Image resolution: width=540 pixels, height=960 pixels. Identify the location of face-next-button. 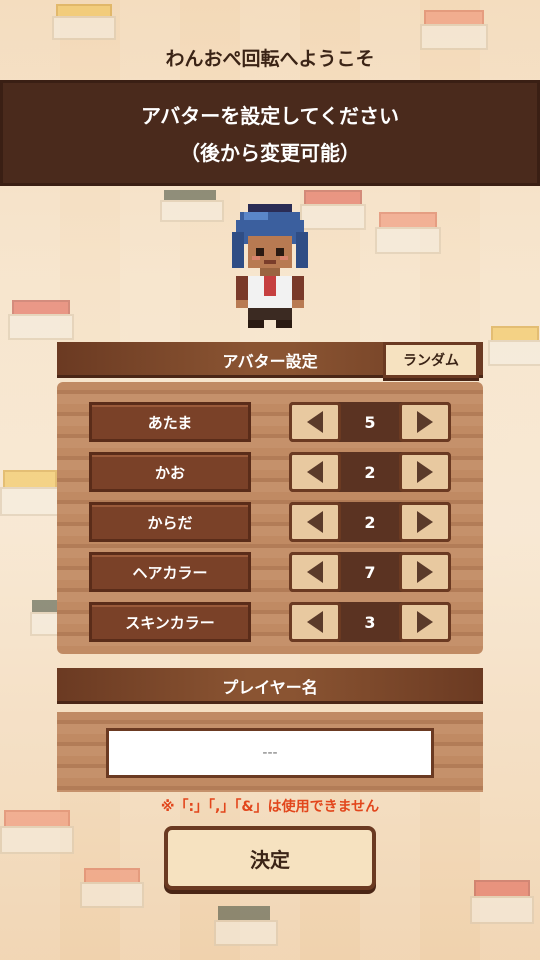
(425, 472).